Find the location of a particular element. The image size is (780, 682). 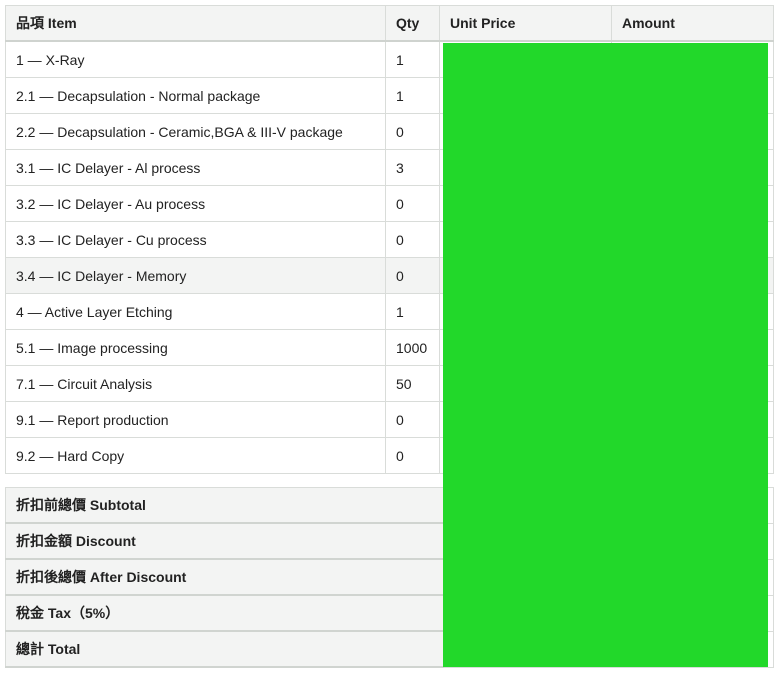

header-amount: Amount is located at coordinates (692, 23).